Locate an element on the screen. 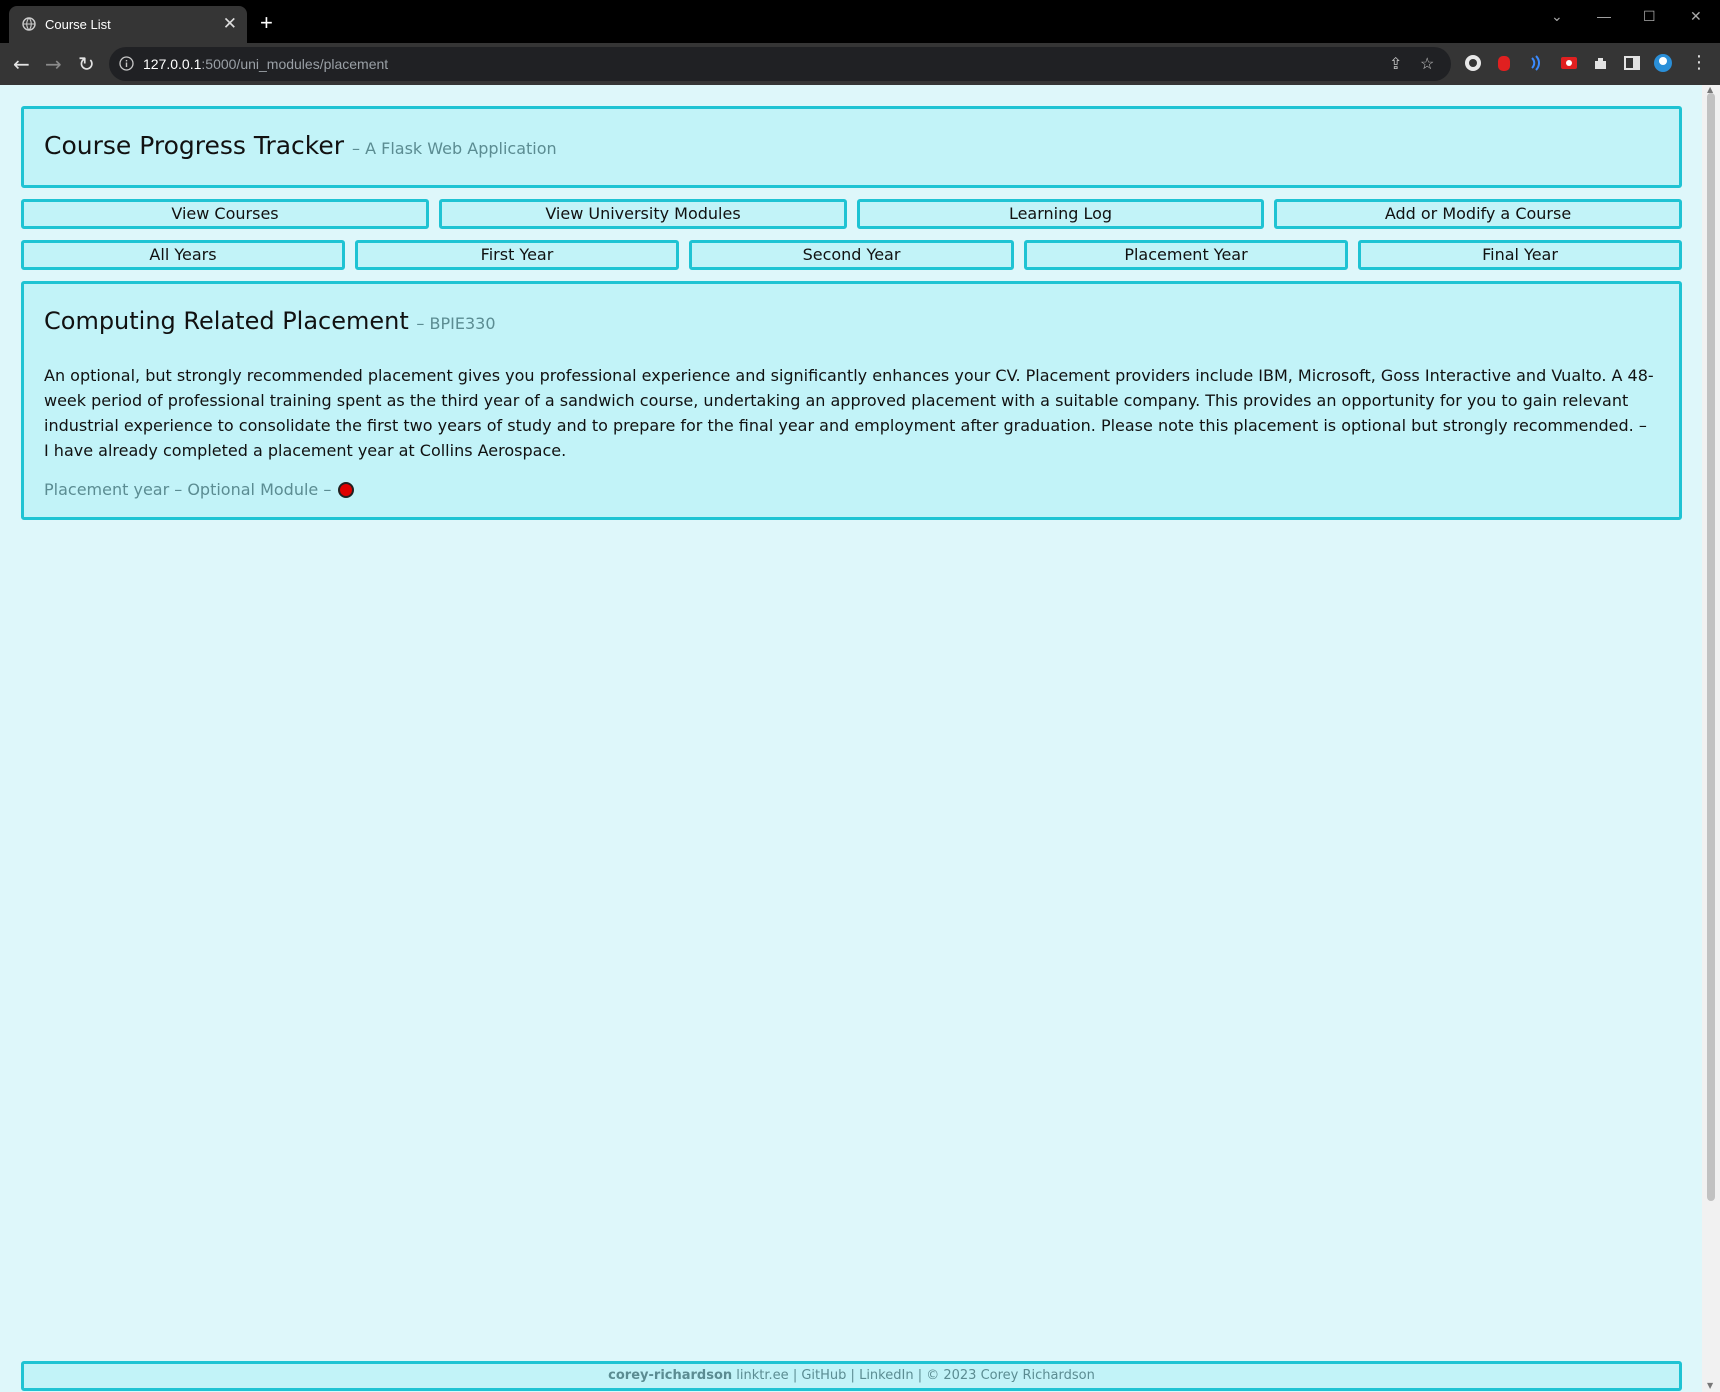 The image size is (1720, 1392). url-text: 127.0.0.1:5000/uni_modules/placement is located at coordinates (265, 64).